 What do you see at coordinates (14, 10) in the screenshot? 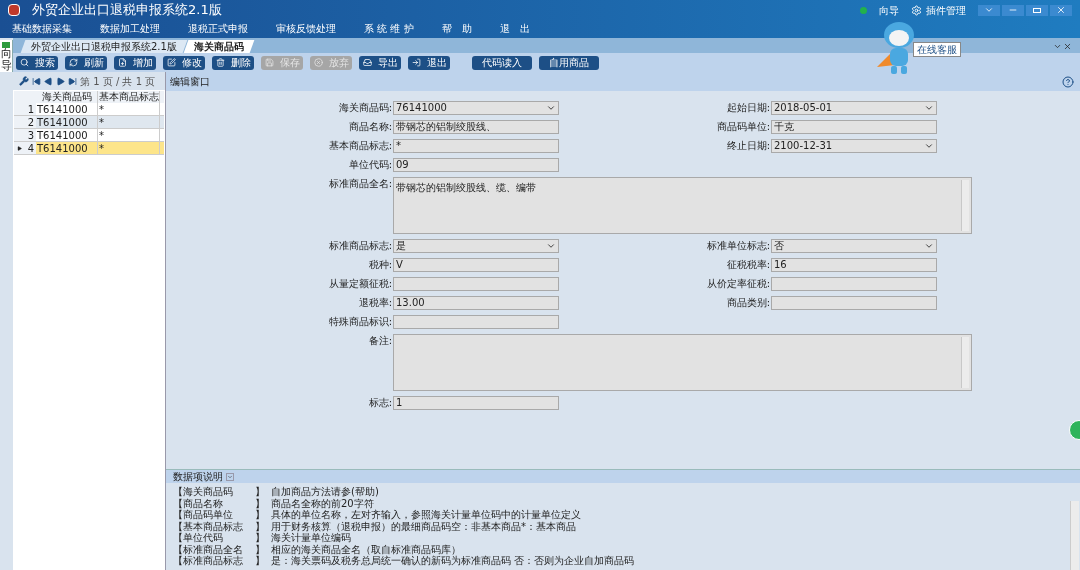
I see `app-logo-icon` at bounding box center [14, 10].